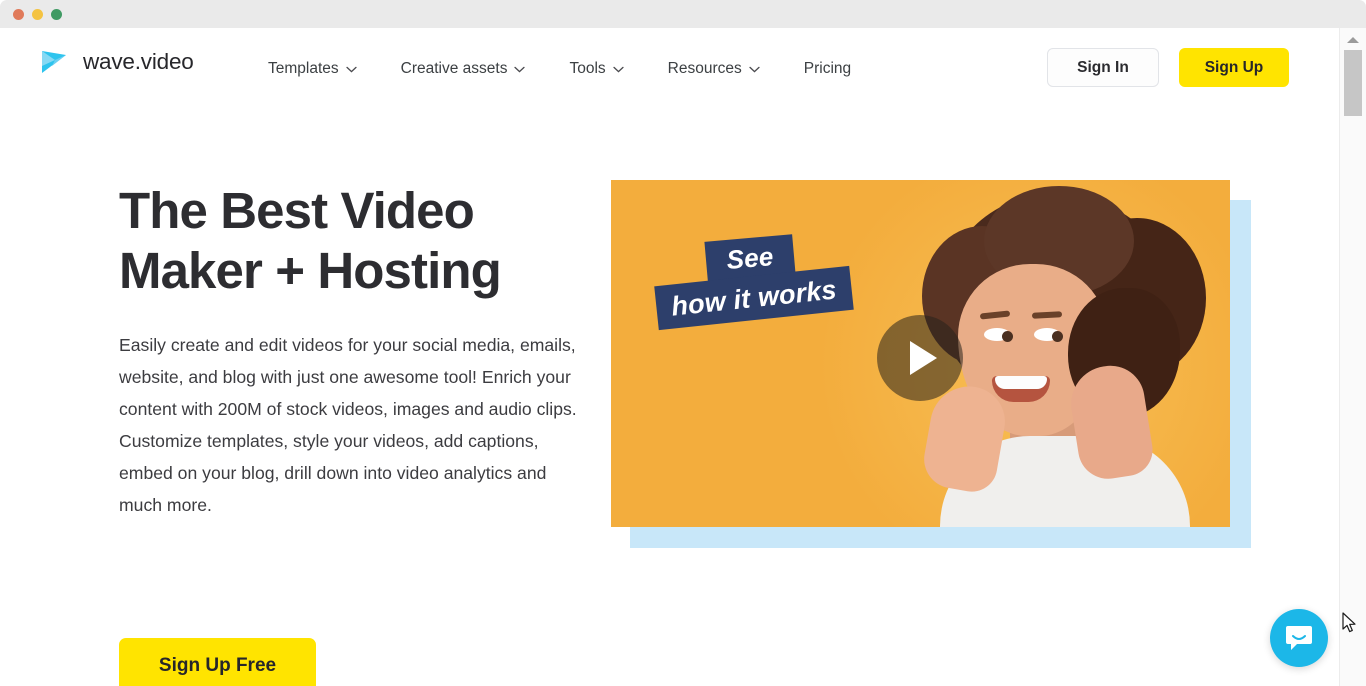 This screenshot has height=686, width=1366. What do you see at coordinates (138, 61) in the screenshot?
I see `logo-text: wave.video` at bounding box center [138, 61].